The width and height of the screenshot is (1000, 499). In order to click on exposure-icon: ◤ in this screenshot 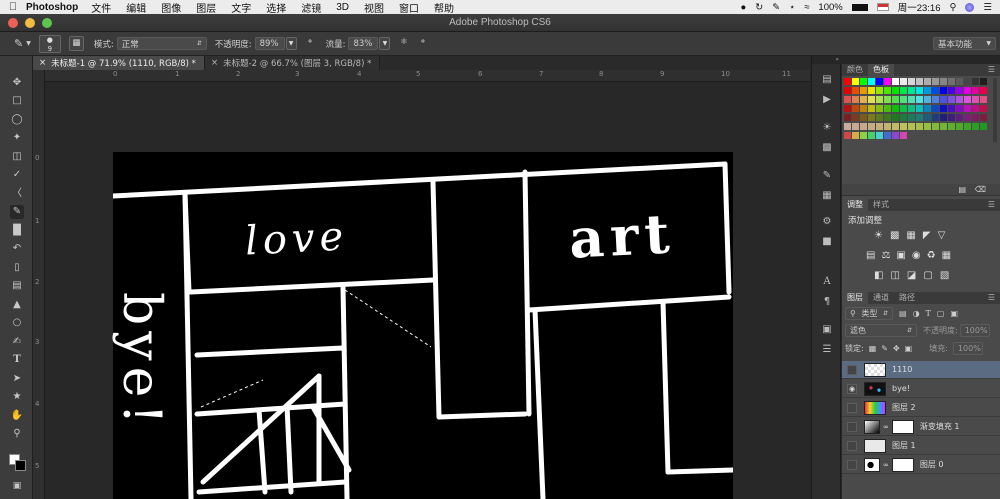, I will do `click(927, 235)`.